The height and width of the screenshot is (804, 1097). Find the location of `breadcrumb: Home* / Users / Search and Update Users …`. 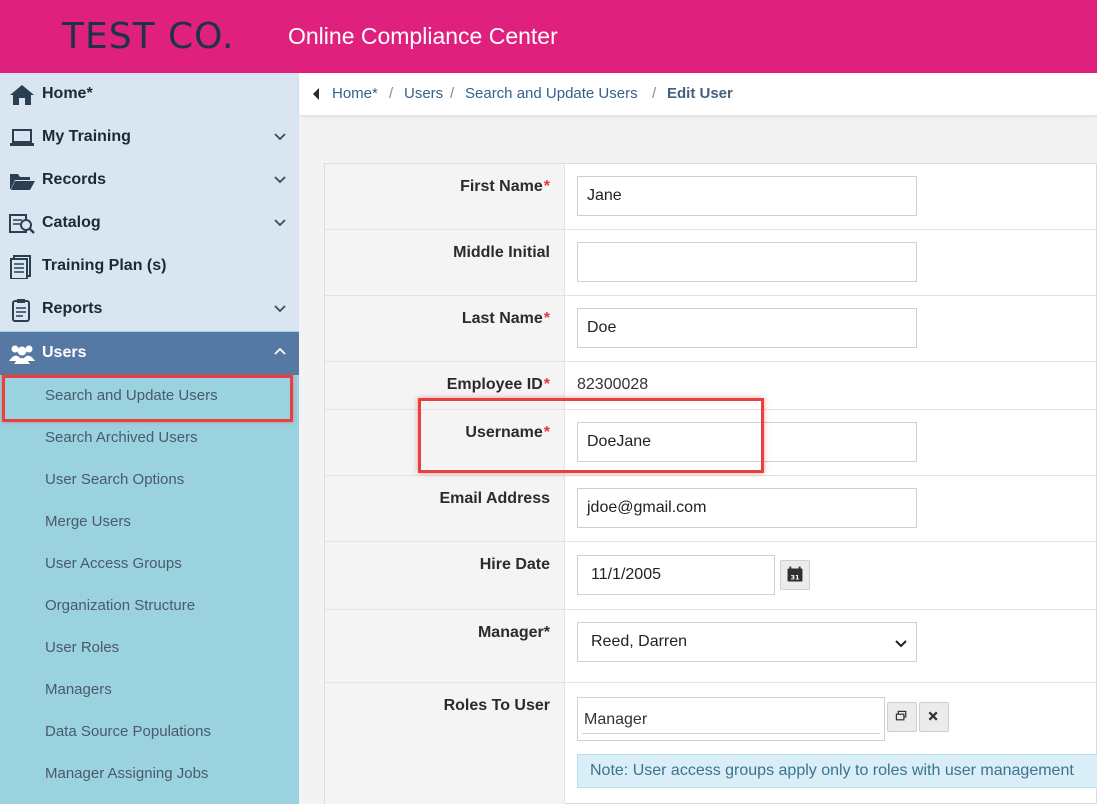

breadcrumb: Home* / Users / Search and Update Users … is located at coordinates (698, 94).